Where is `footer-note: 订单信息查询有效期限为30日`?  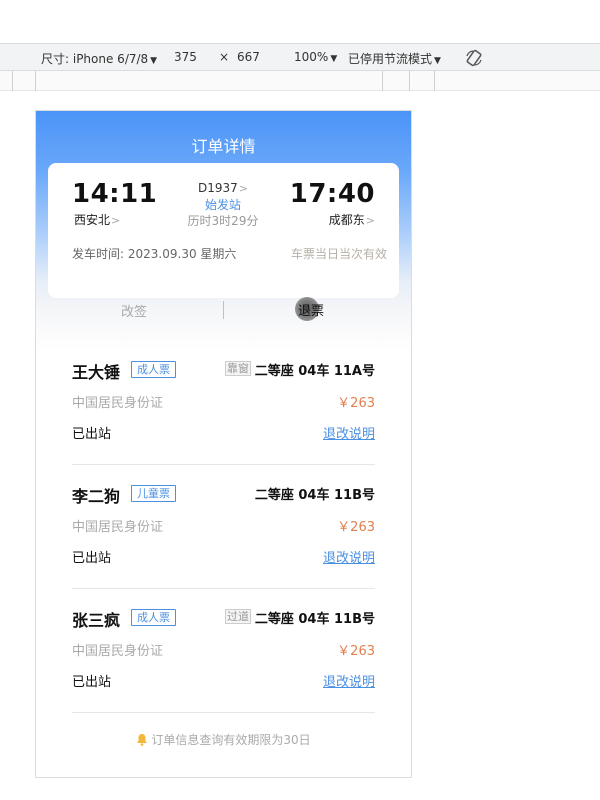
footer-note: 订单信息查询有效期限为30日 is located at coordinates (223, 739).